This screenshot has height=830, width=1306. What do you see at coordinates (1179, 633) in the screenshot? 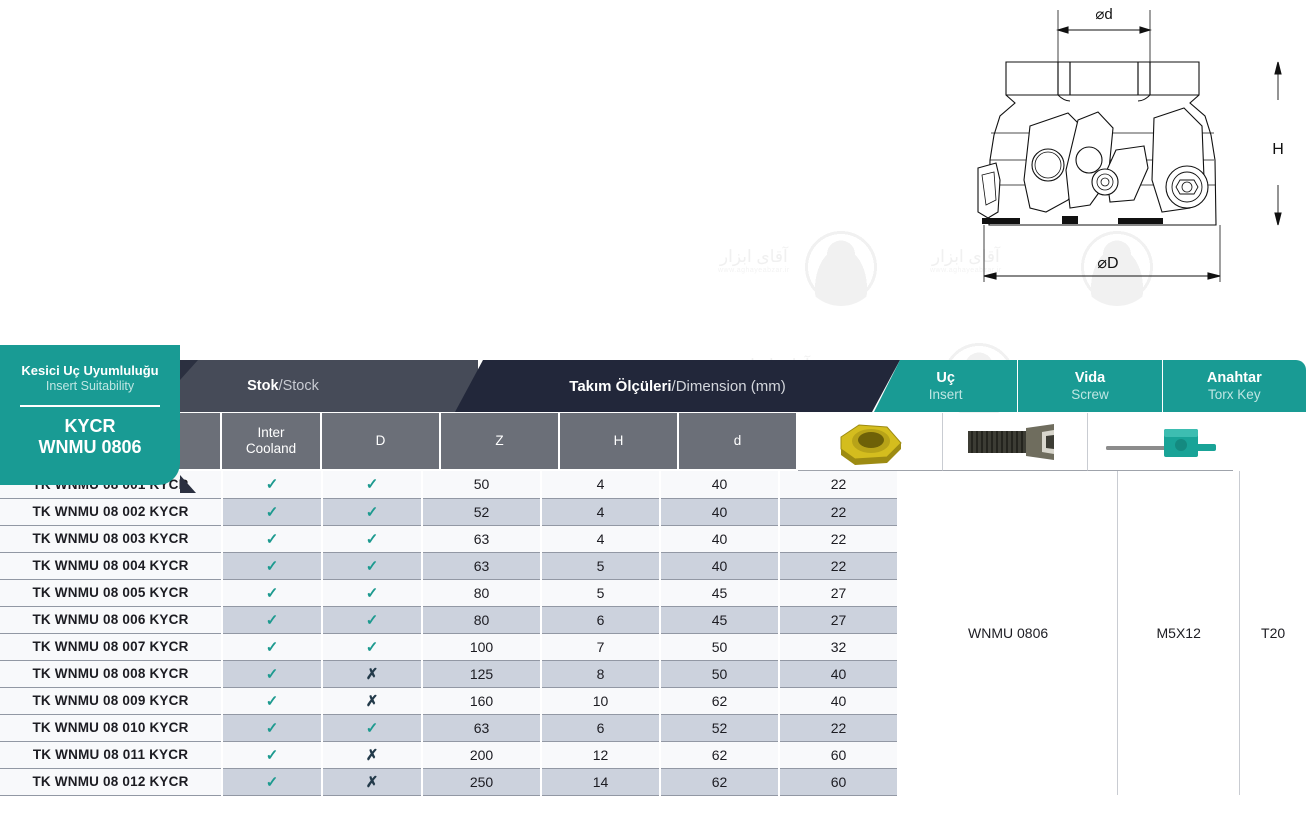
I see `screw-value-cell: M5X12` at bounding box center [1179, 633].